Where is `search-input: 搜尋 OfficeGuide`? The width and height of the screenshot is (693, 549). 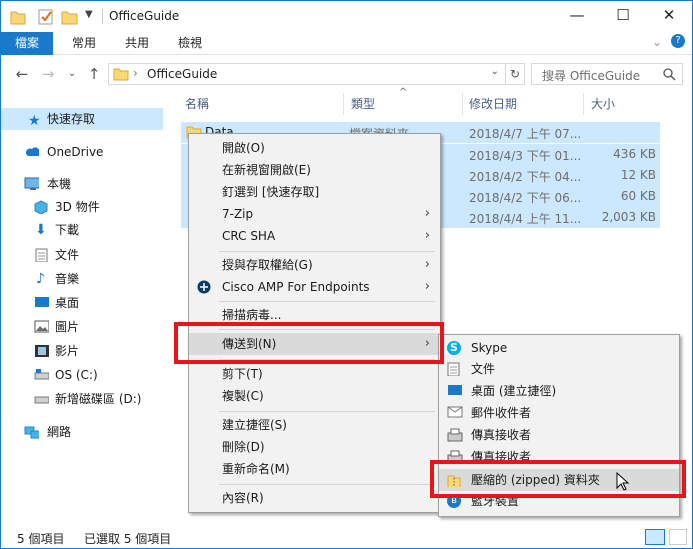
search-input: 搜尋 OfficeGuide is located at coordinates (607, 74).